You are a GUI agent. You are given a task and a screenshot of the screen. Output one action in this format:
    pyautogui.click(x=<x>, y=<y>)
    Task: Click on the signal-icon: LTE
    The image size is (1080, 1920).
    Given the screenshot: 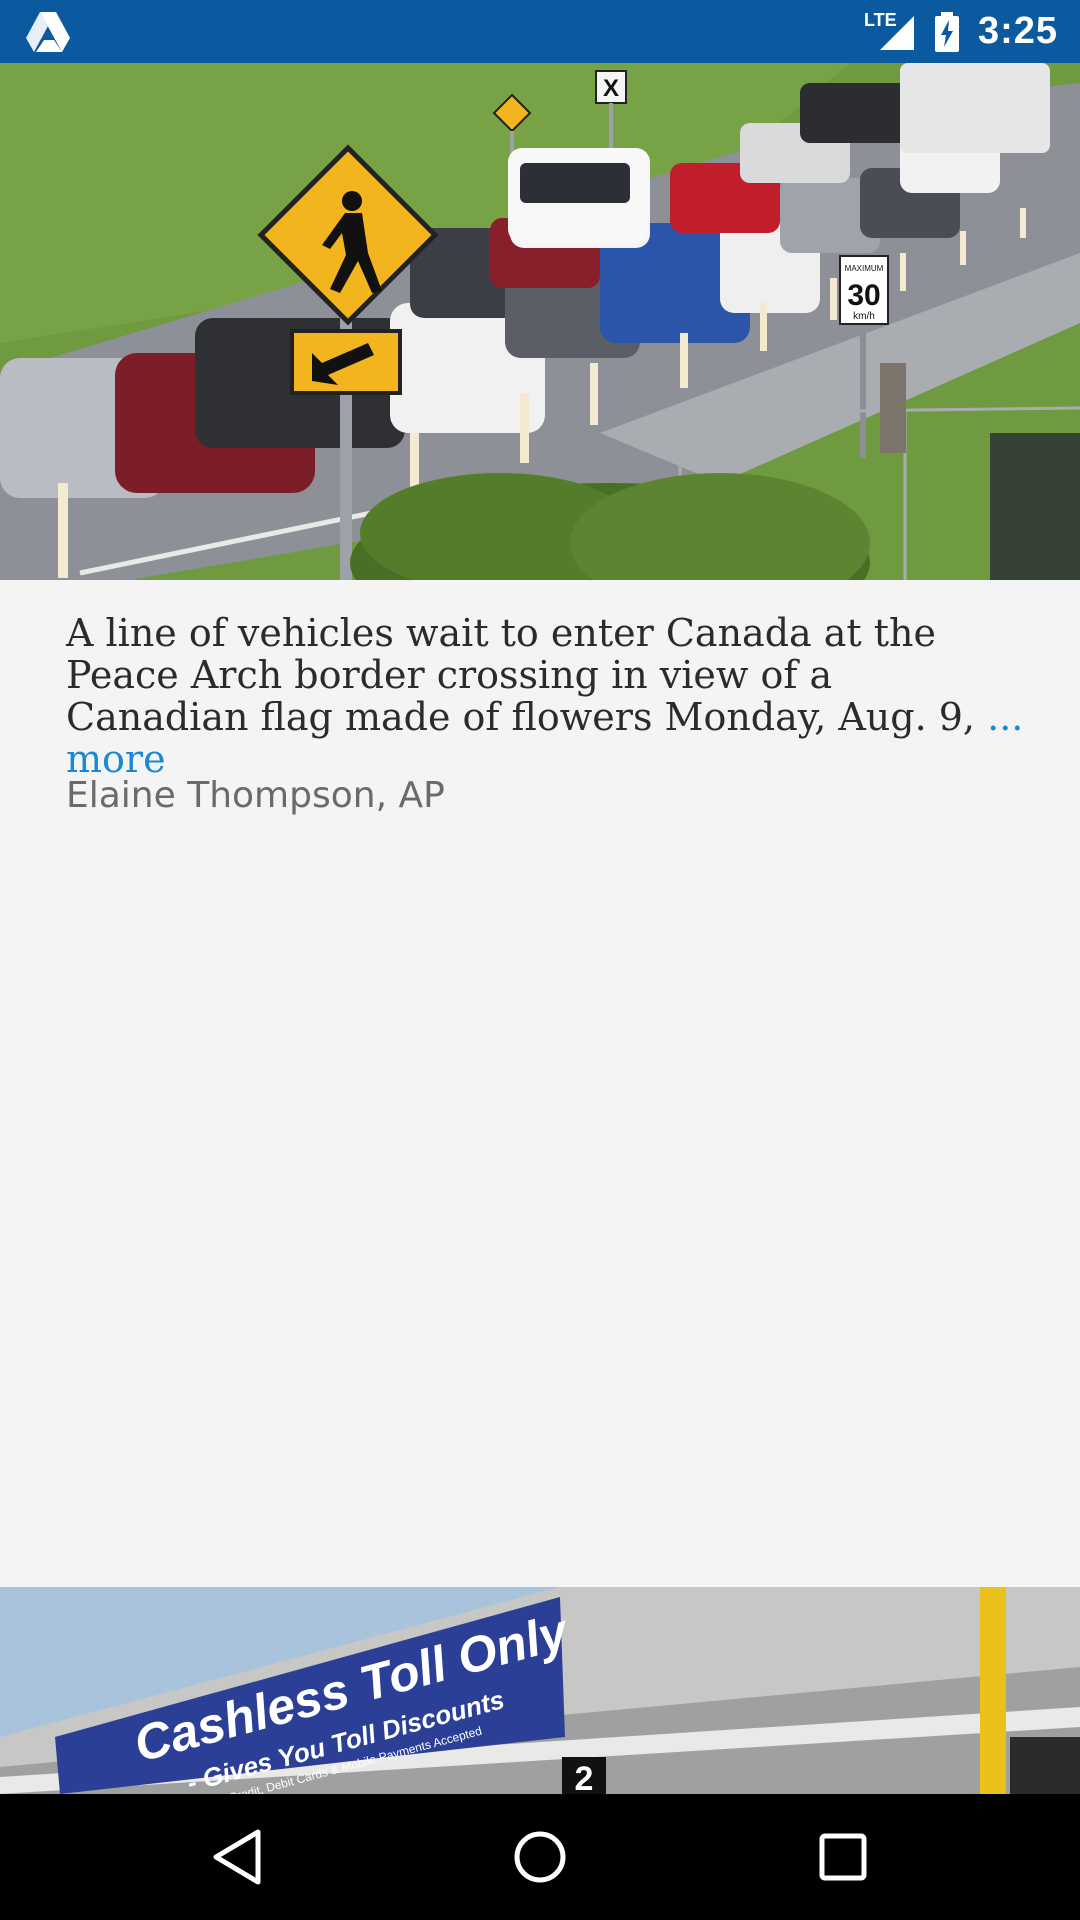 What is the action you would take?
    pyautogui.click(x=890, y=31)
    